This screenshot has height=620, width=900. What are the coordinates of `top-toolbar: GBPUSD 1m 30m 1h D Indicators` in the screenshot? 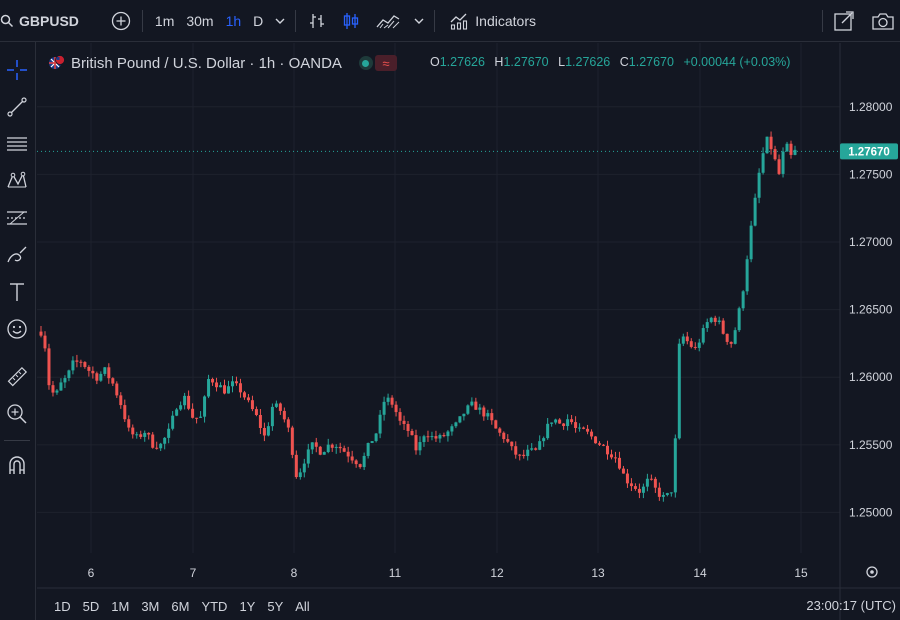 It's located at (450, 21).